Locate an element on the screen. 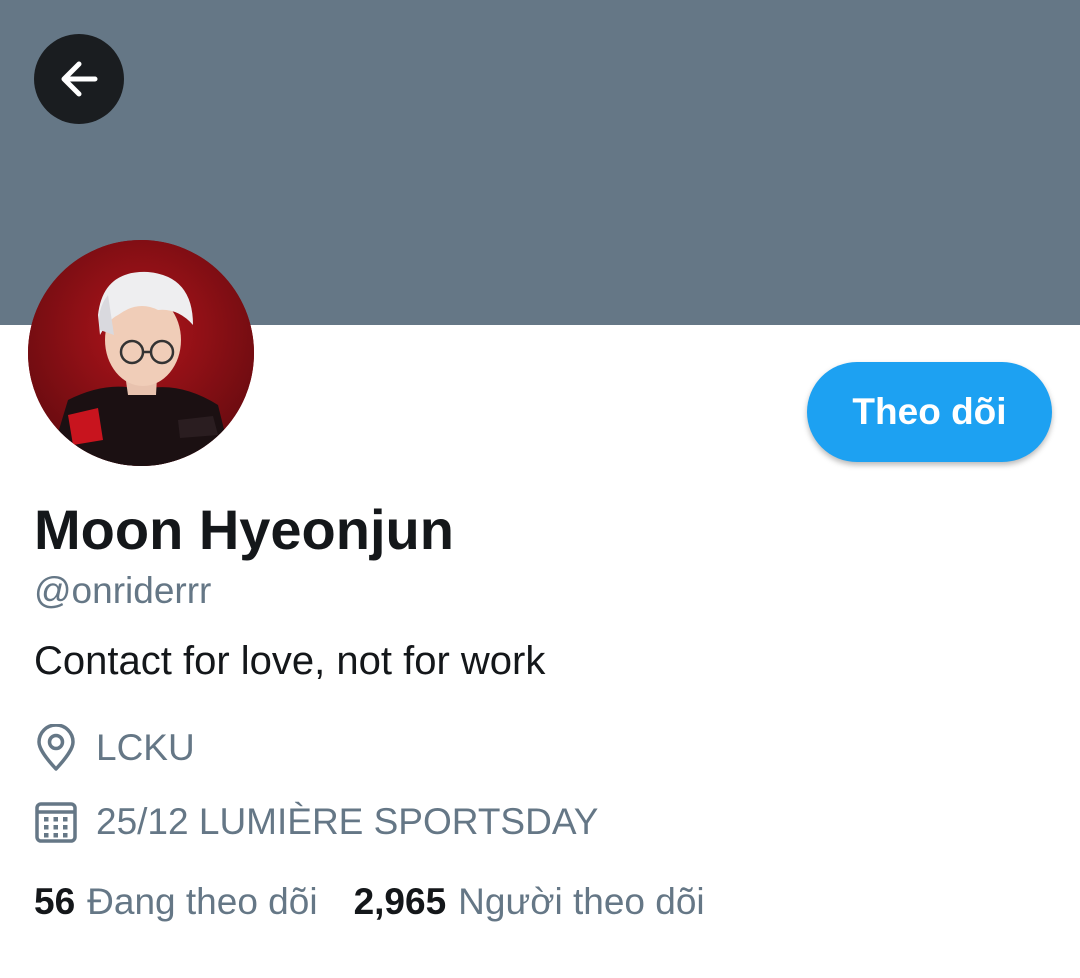 The image size is (1080, 978). followers-label: Người theo dõi is located at coordinates (581, 901).